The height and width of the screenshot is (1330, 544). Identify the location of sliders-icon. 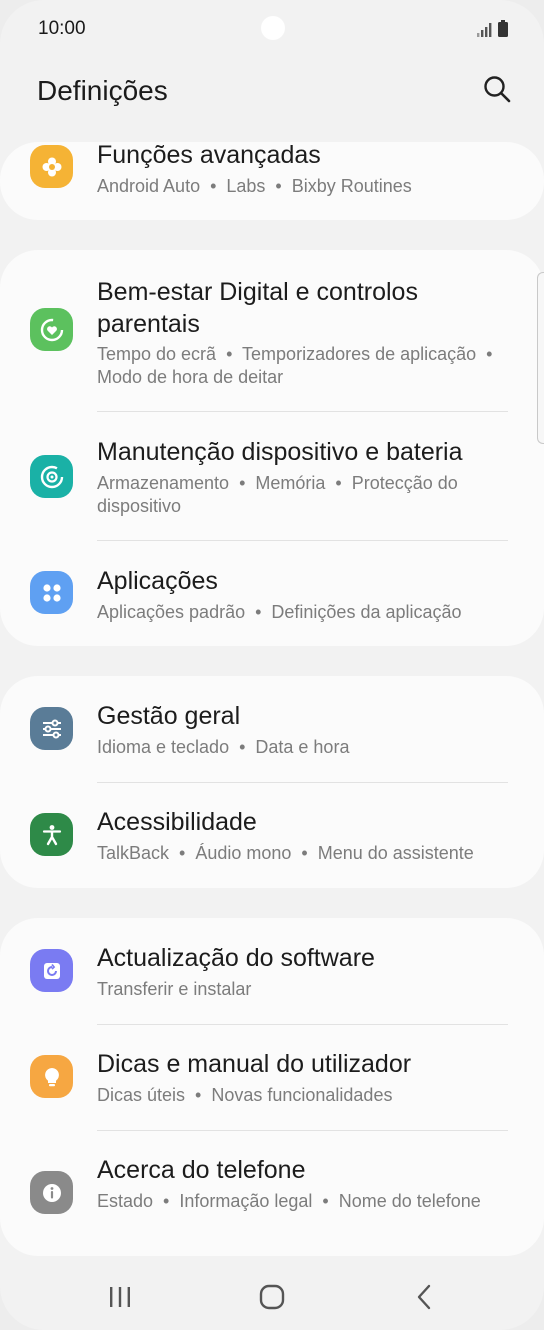
(51, 728).